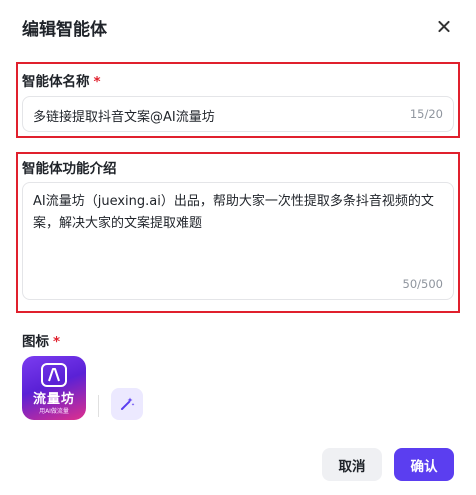 The image size is (476, 495). Describe the element at coordinates (54, 388) in the screenshot. I see `agent-avatar: 流量坊 用AI做流量` at that location.